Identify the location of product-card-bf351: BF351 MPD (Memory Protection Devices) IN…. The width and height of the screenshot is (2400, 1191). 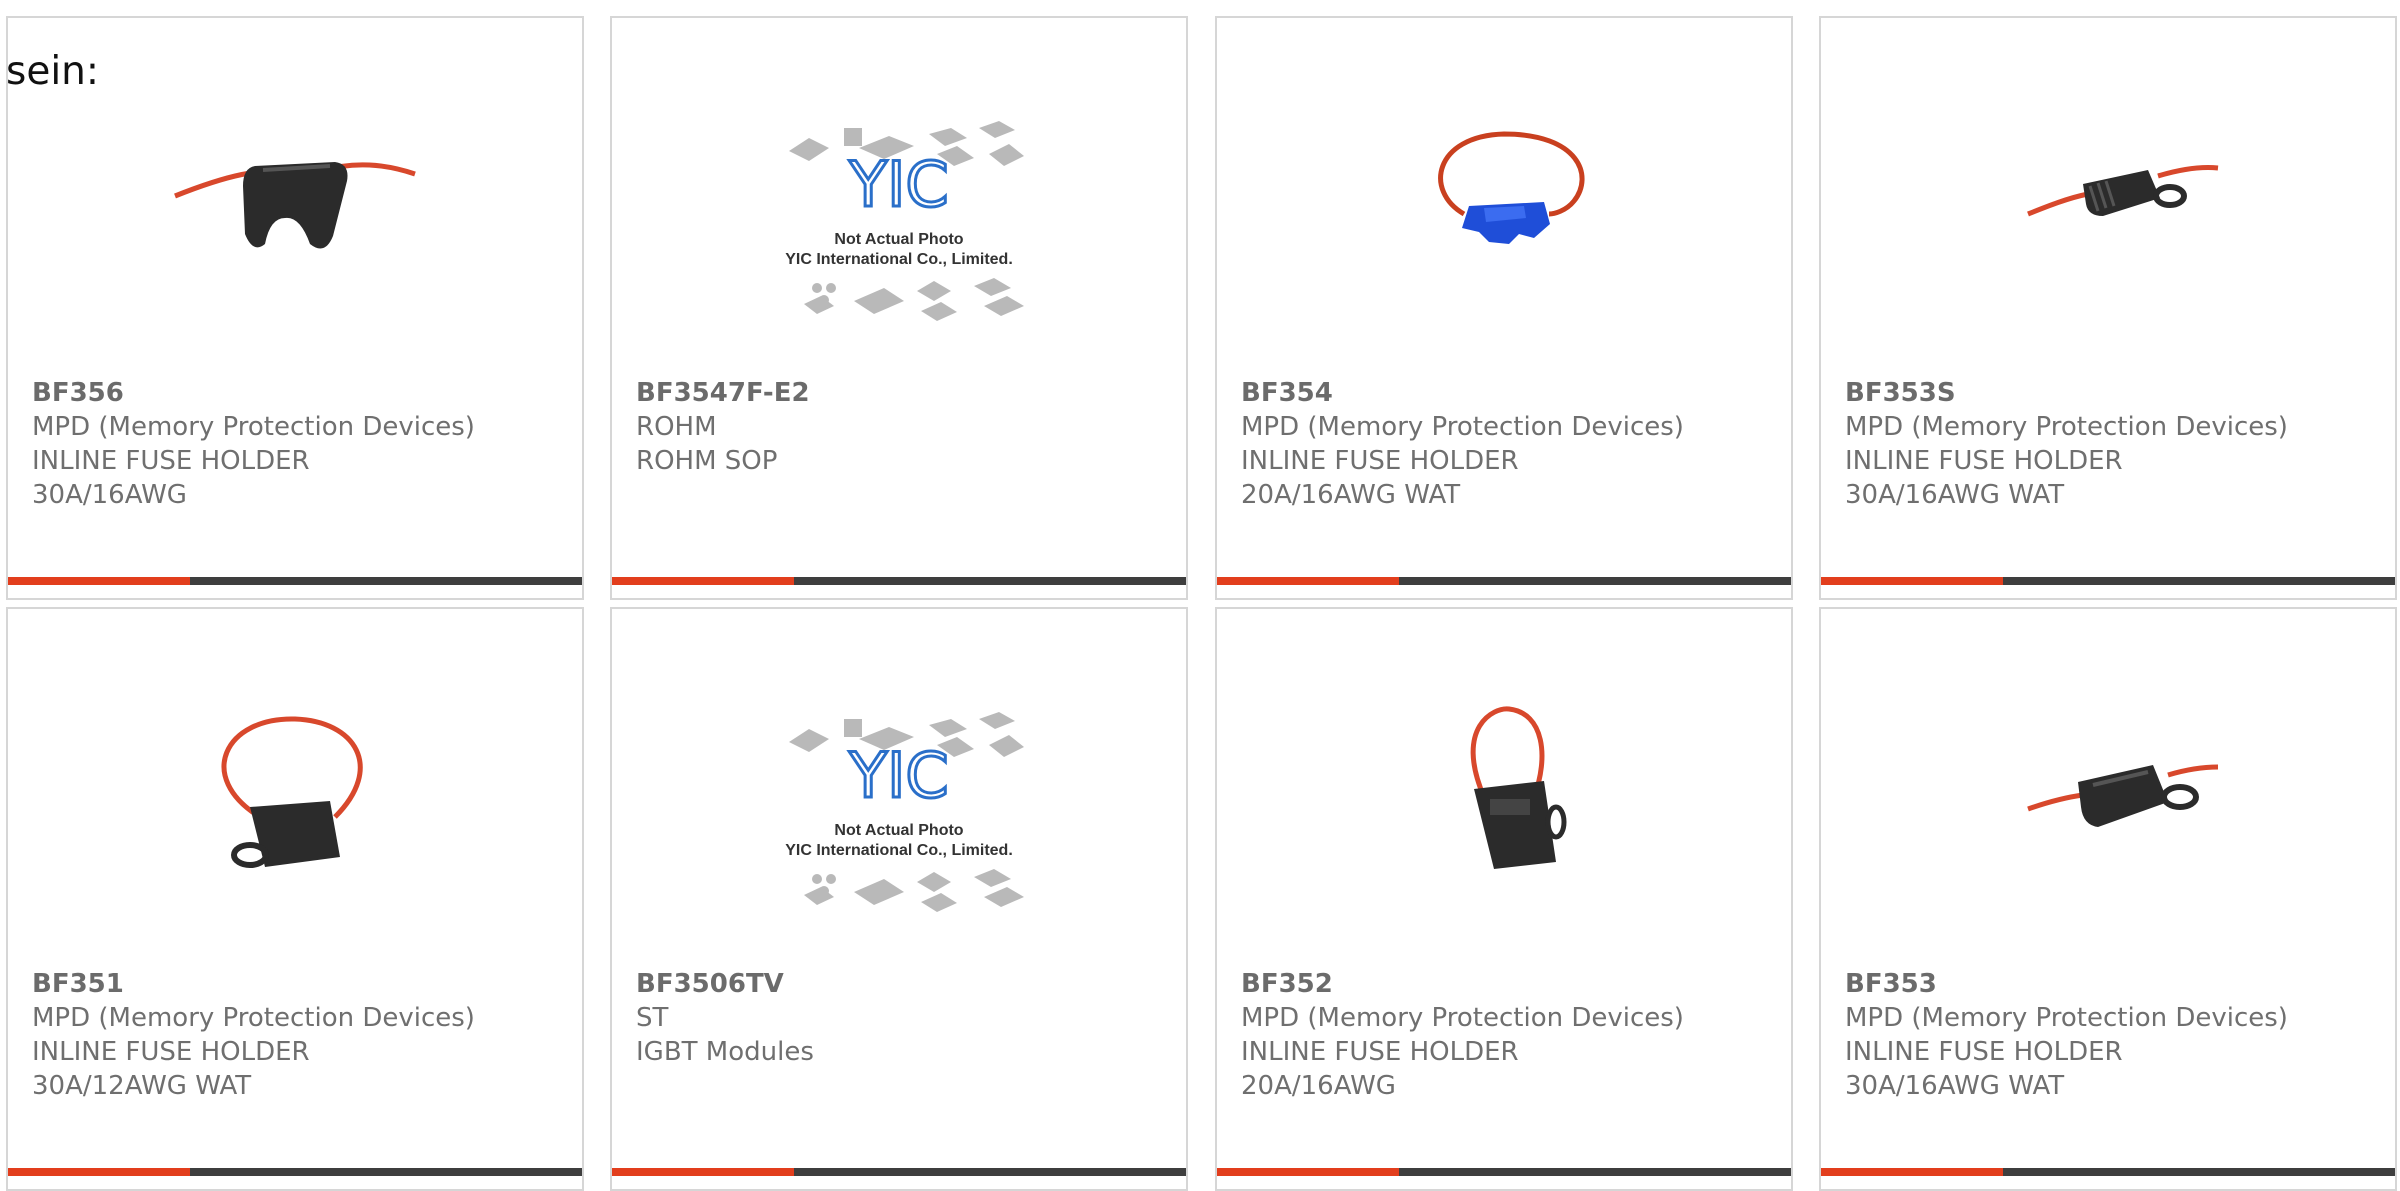
(295, 899).